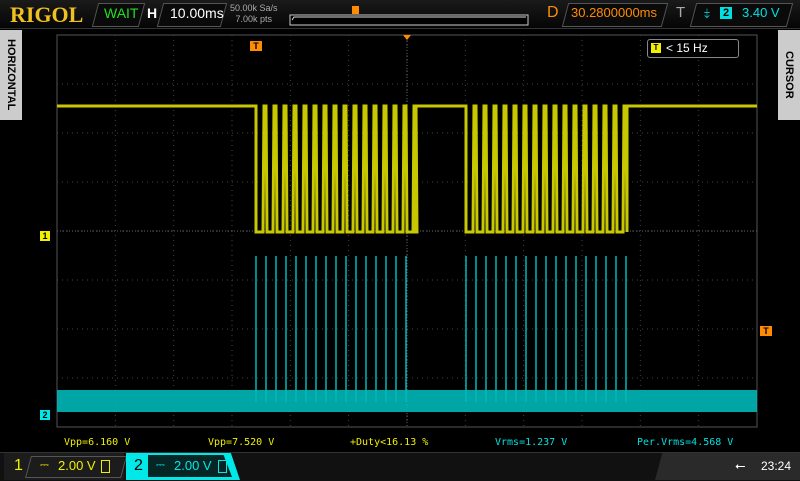  I want to click on usb-icon: ⭠, so click(740, 465).